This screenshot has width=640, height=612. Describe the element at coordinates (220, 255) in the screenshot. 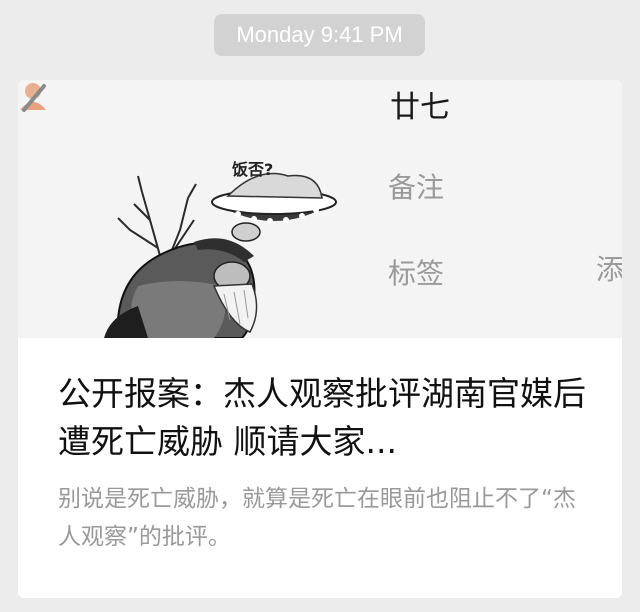

I see `cartoon-illustration` at that location.